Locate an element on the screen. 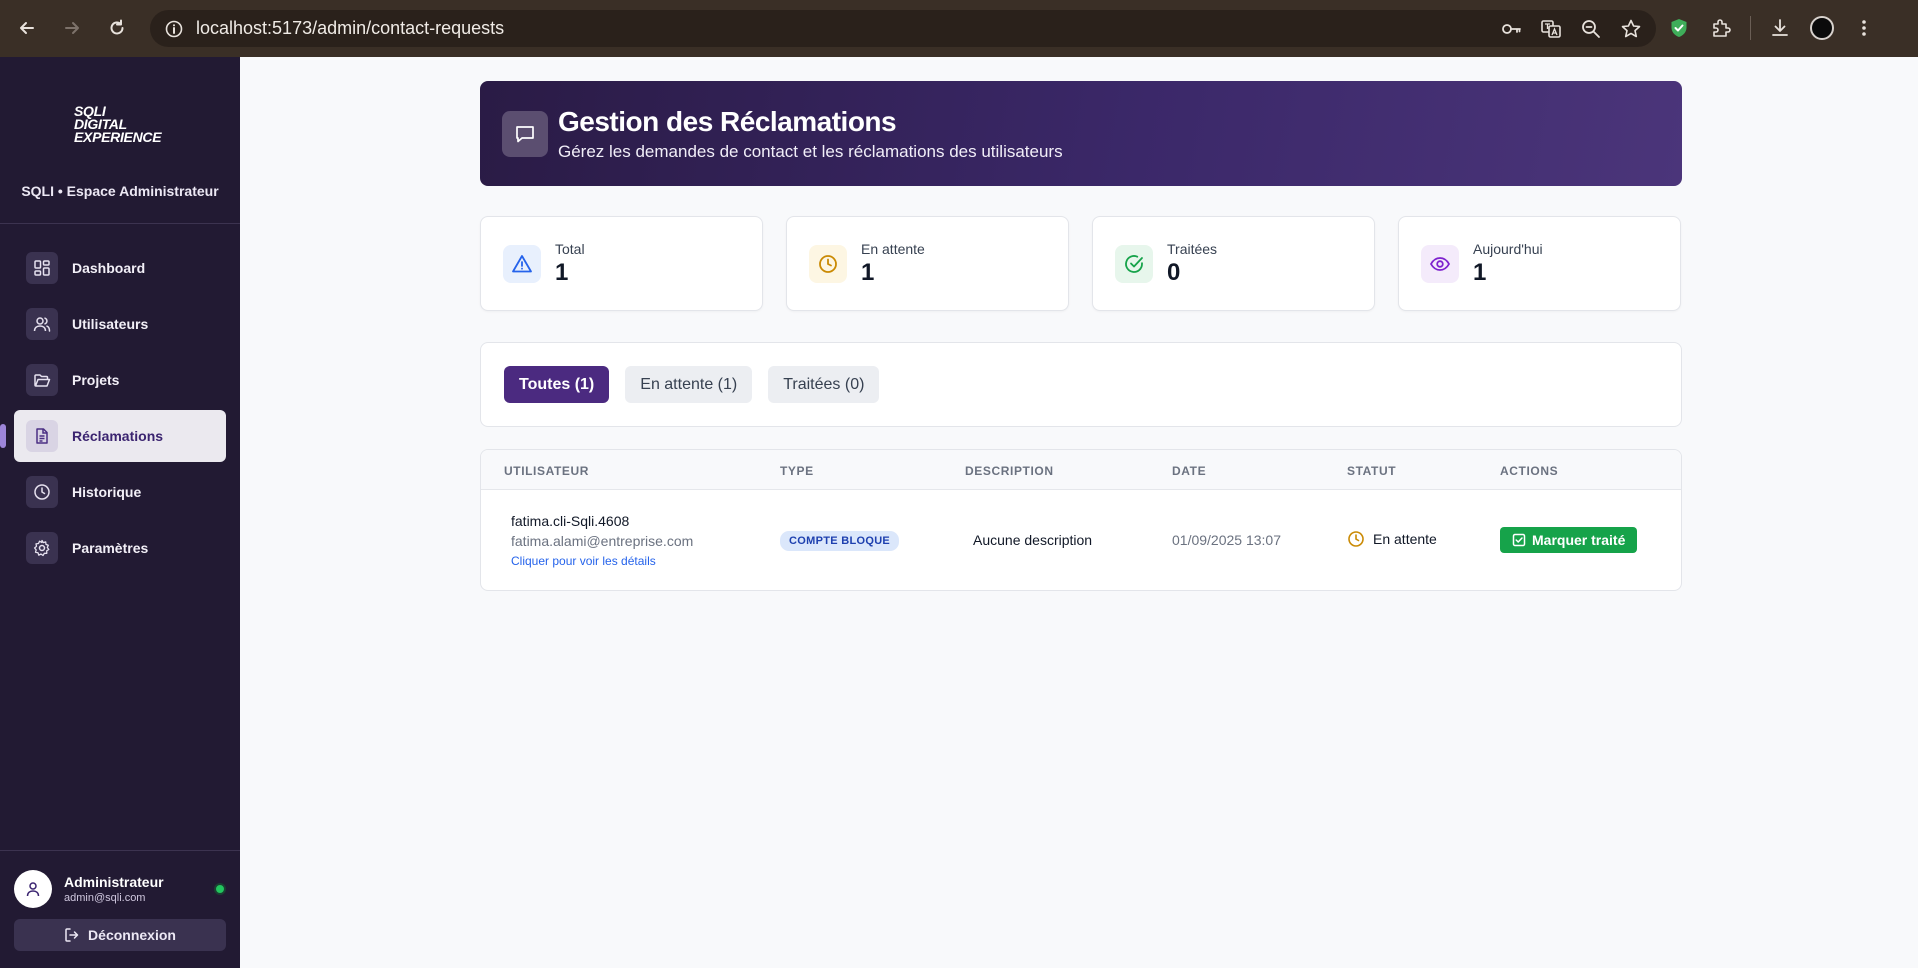  back-button is located at coordinates (27, 28).